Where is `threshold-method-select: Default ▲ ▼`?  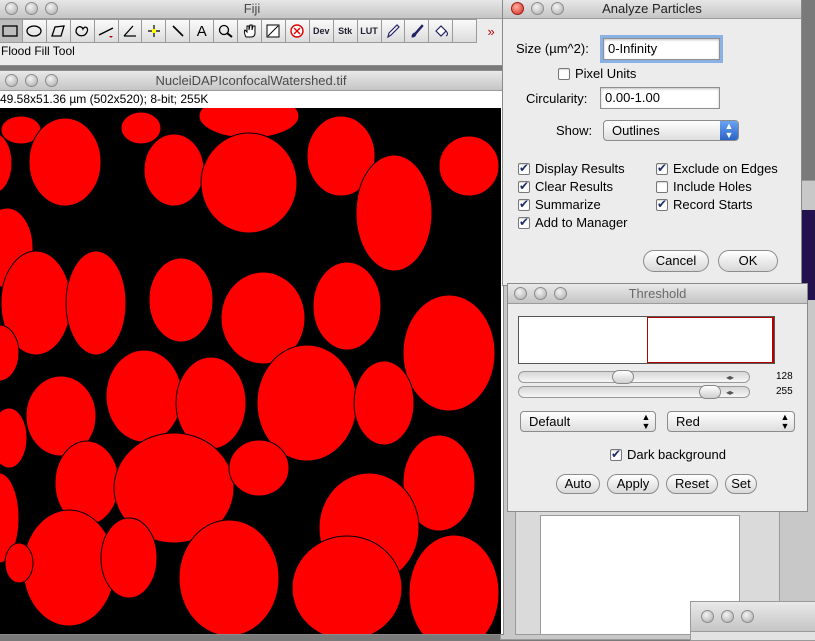
threshold-method-select: Default ▲ ▼ is located at coordinates (588, 421).